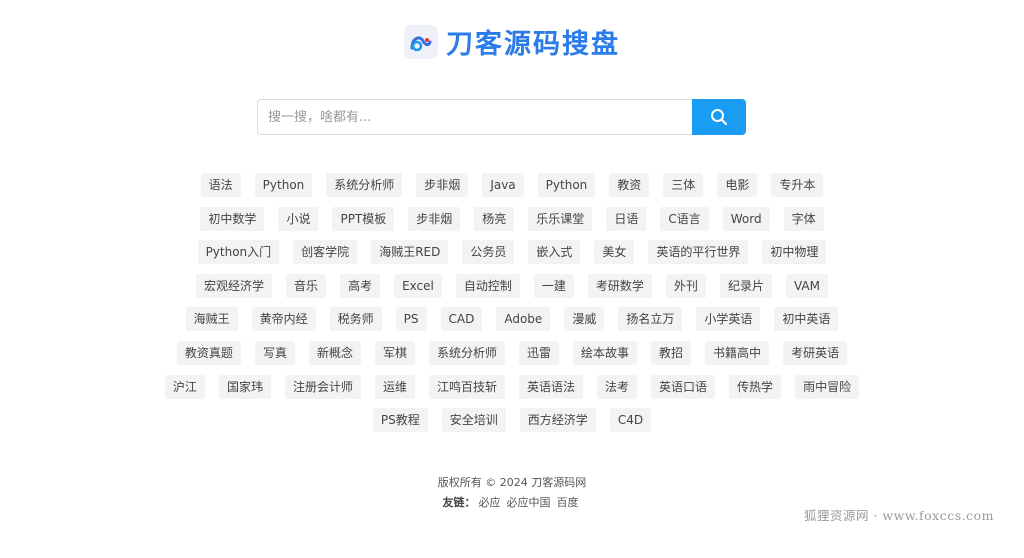 This screenshot has height=558, width=1024. I want to click on tag-link: 杨亮, so click(494, 218).